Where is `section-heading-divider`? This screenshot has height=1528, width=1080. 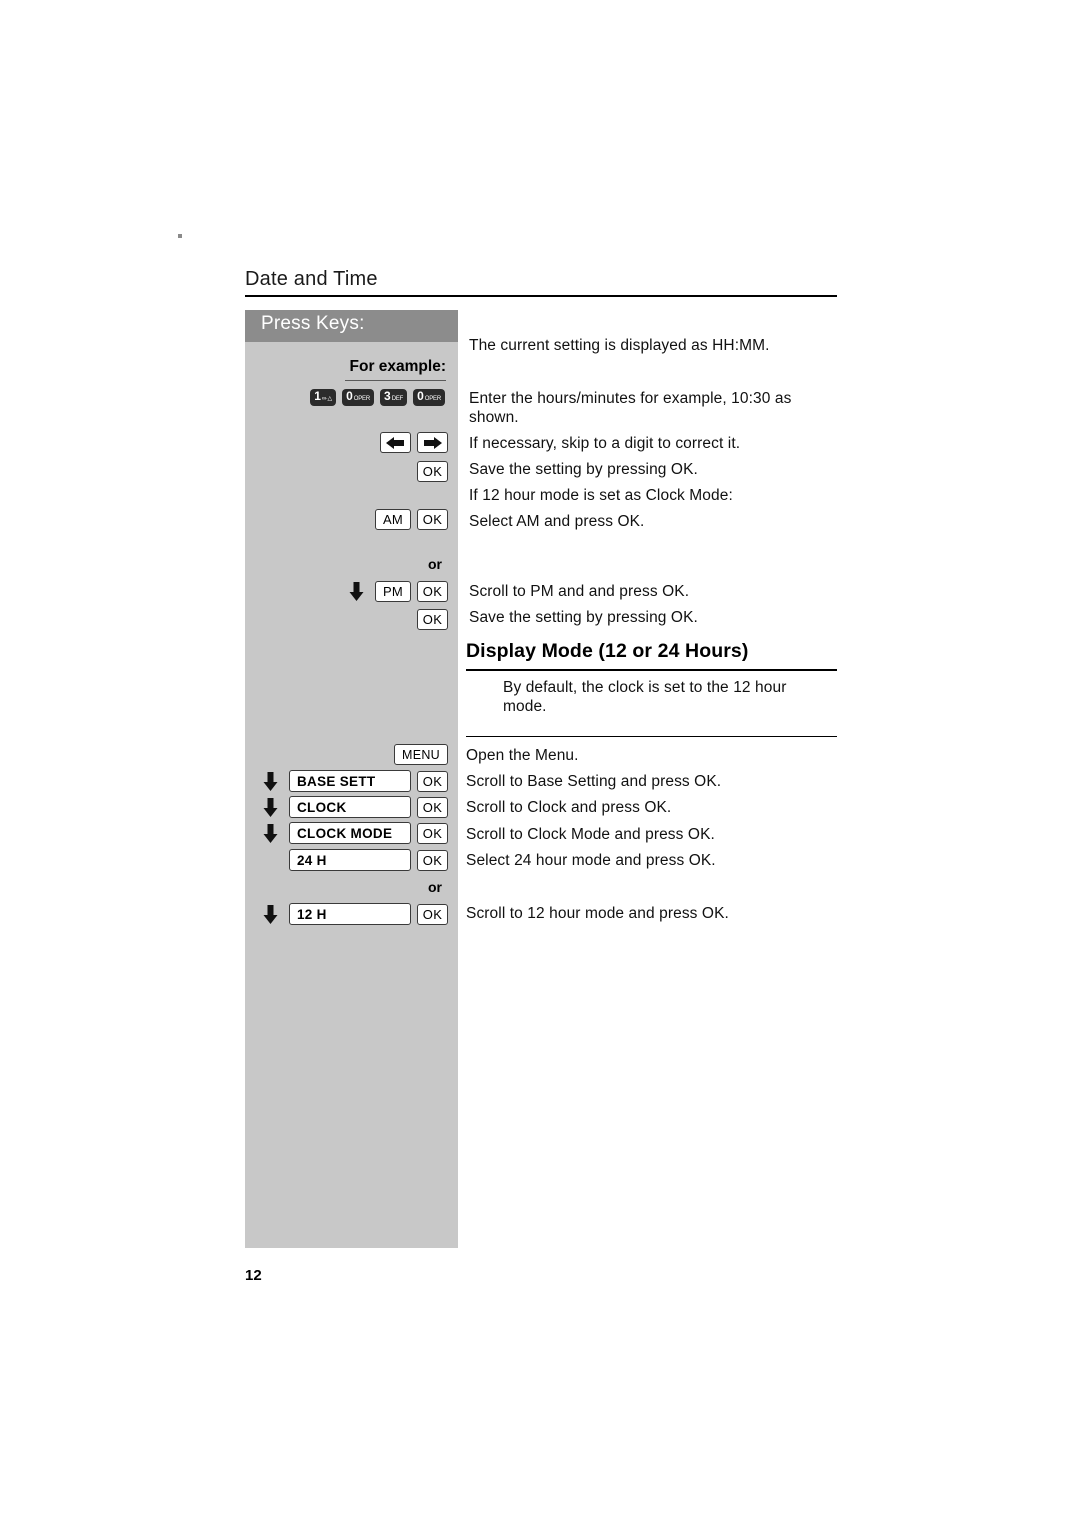 section-heading-divider is located at coordinates (651, 670).